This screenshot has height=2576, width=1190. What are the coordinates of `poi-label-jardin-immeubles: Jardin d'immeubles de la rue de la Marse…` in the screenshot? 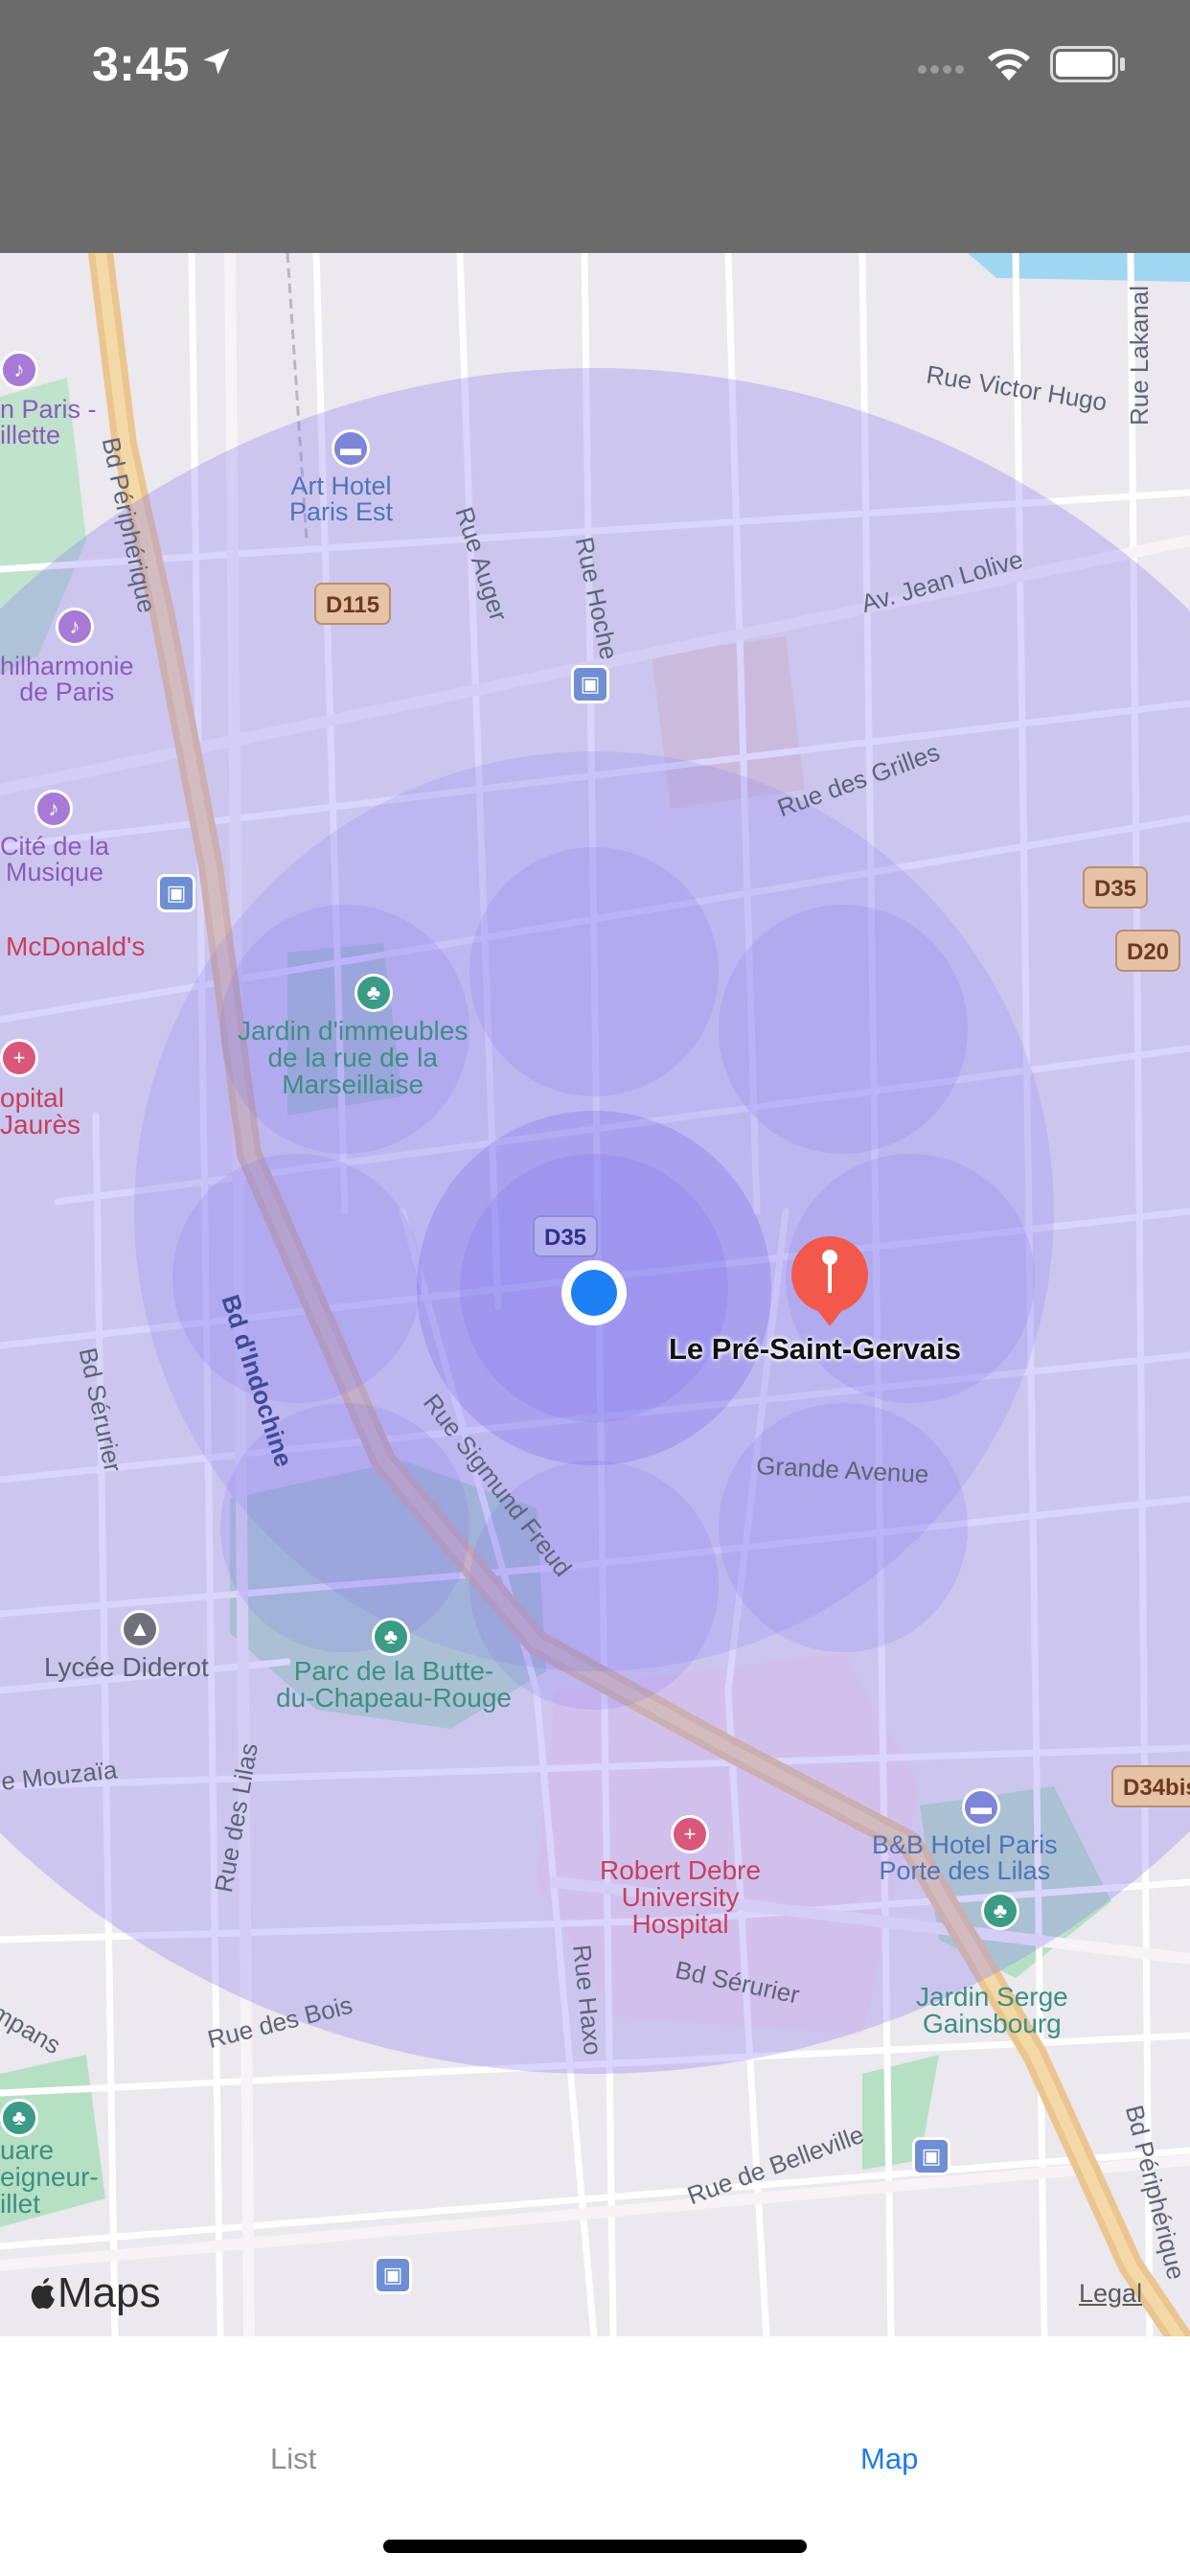 It's located at (353, 1058).